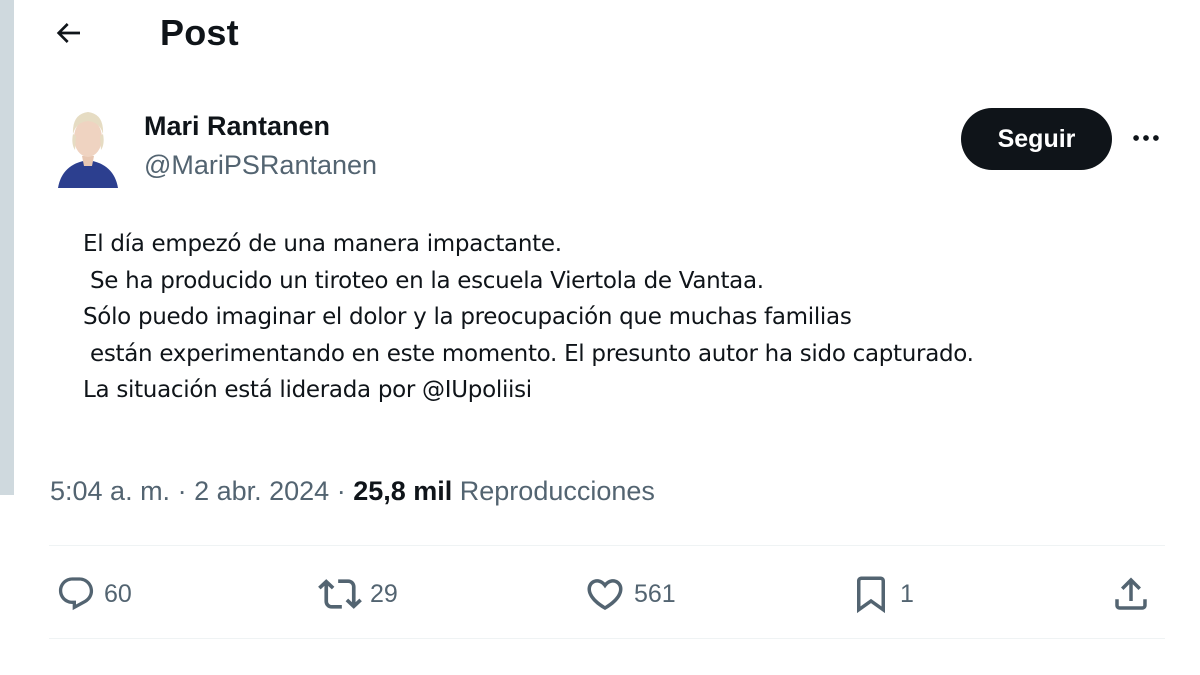  Describe the element at coordinates (322, 244) in the screenshot. I see `post-line: El día empezó de una manera impactante.` at that location.